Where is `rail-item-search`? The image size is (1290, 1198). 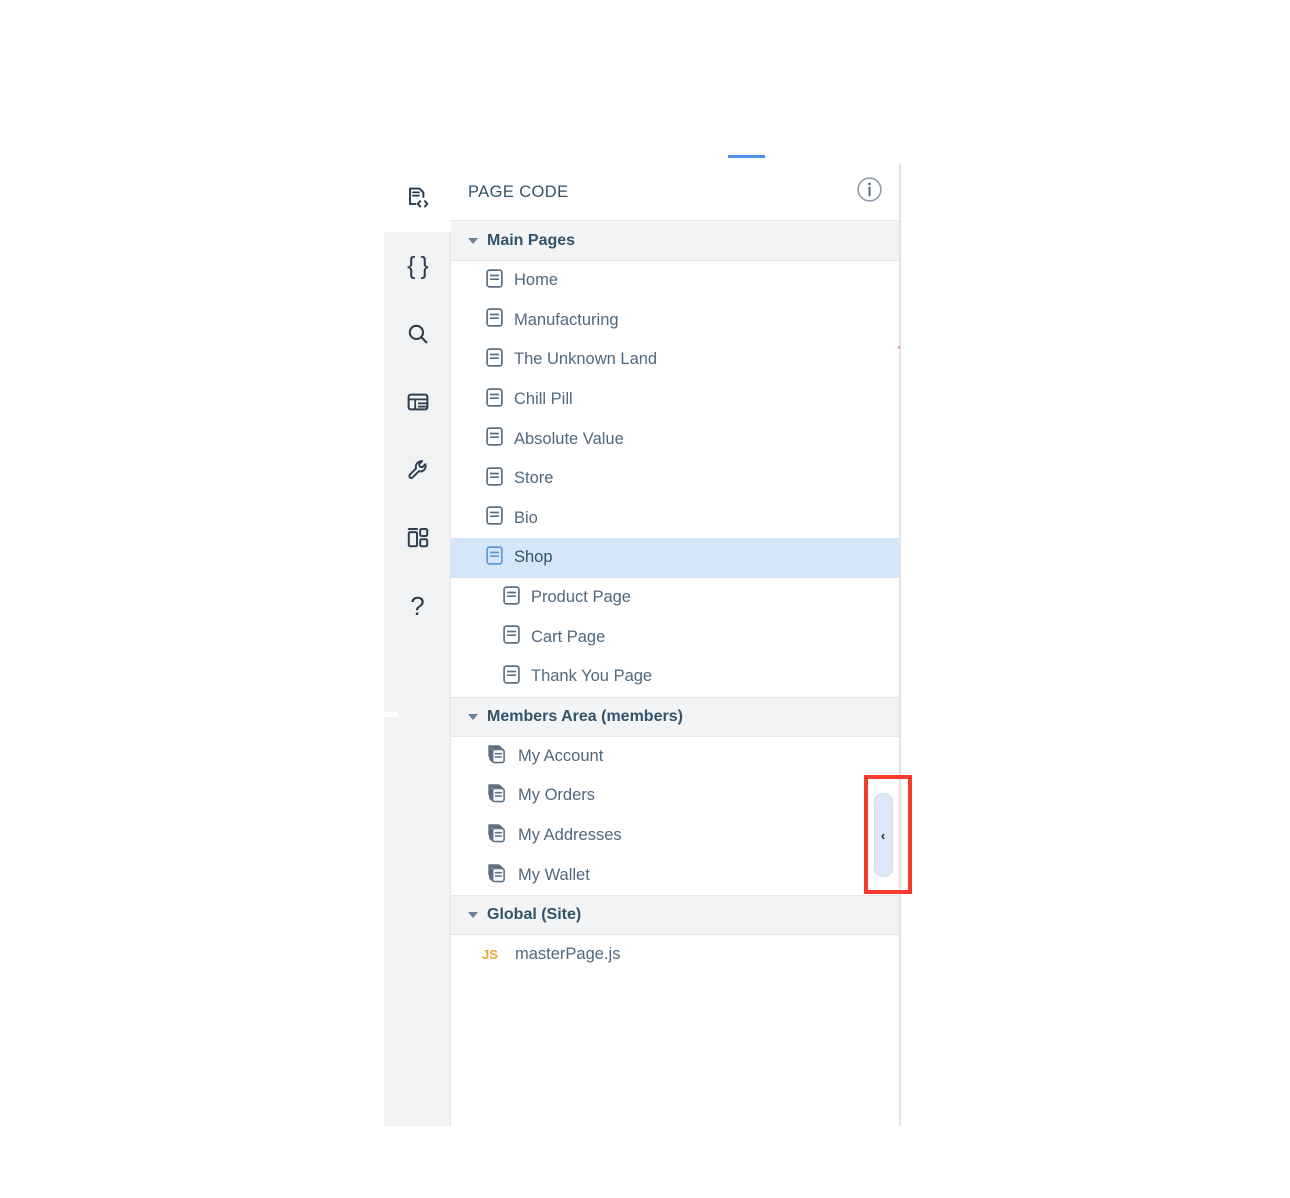 rail-item-search is located at coordinates (417, 334).